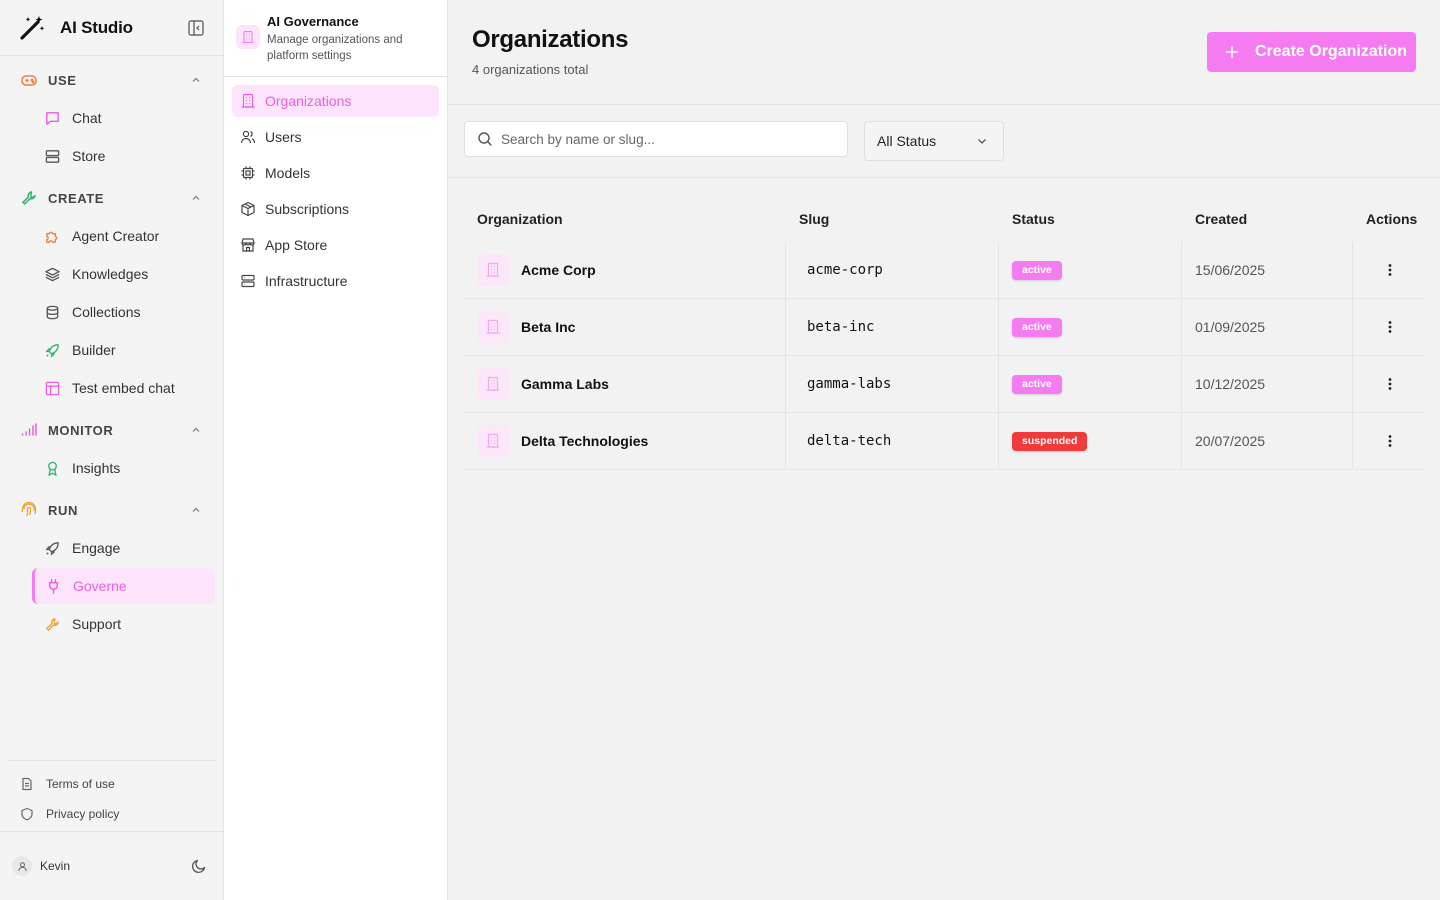  I want to click on sidebar-item-label: Chat, so click(87, 118).